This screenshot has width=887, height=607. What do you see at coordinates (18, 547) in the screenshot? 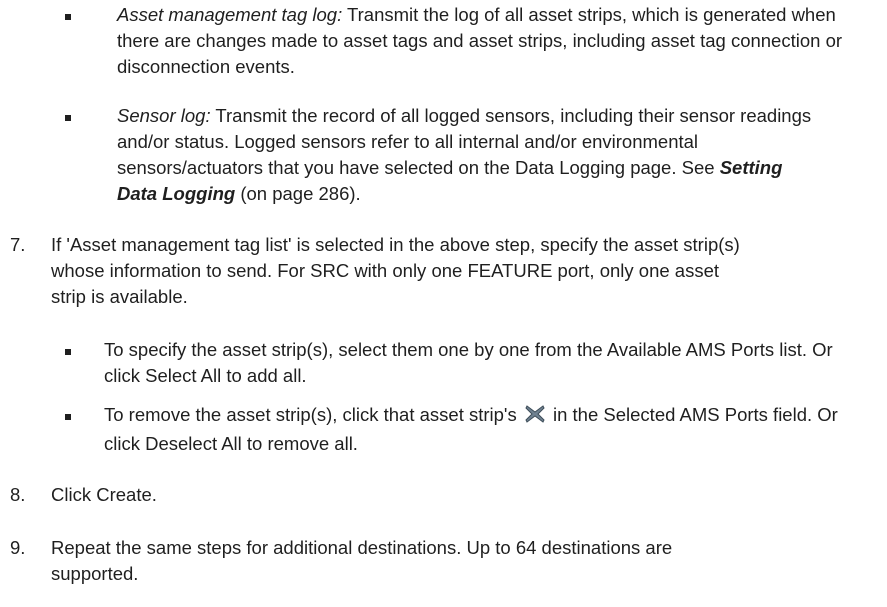
I see `step-number: 9.` at bounding box center [18, 547].